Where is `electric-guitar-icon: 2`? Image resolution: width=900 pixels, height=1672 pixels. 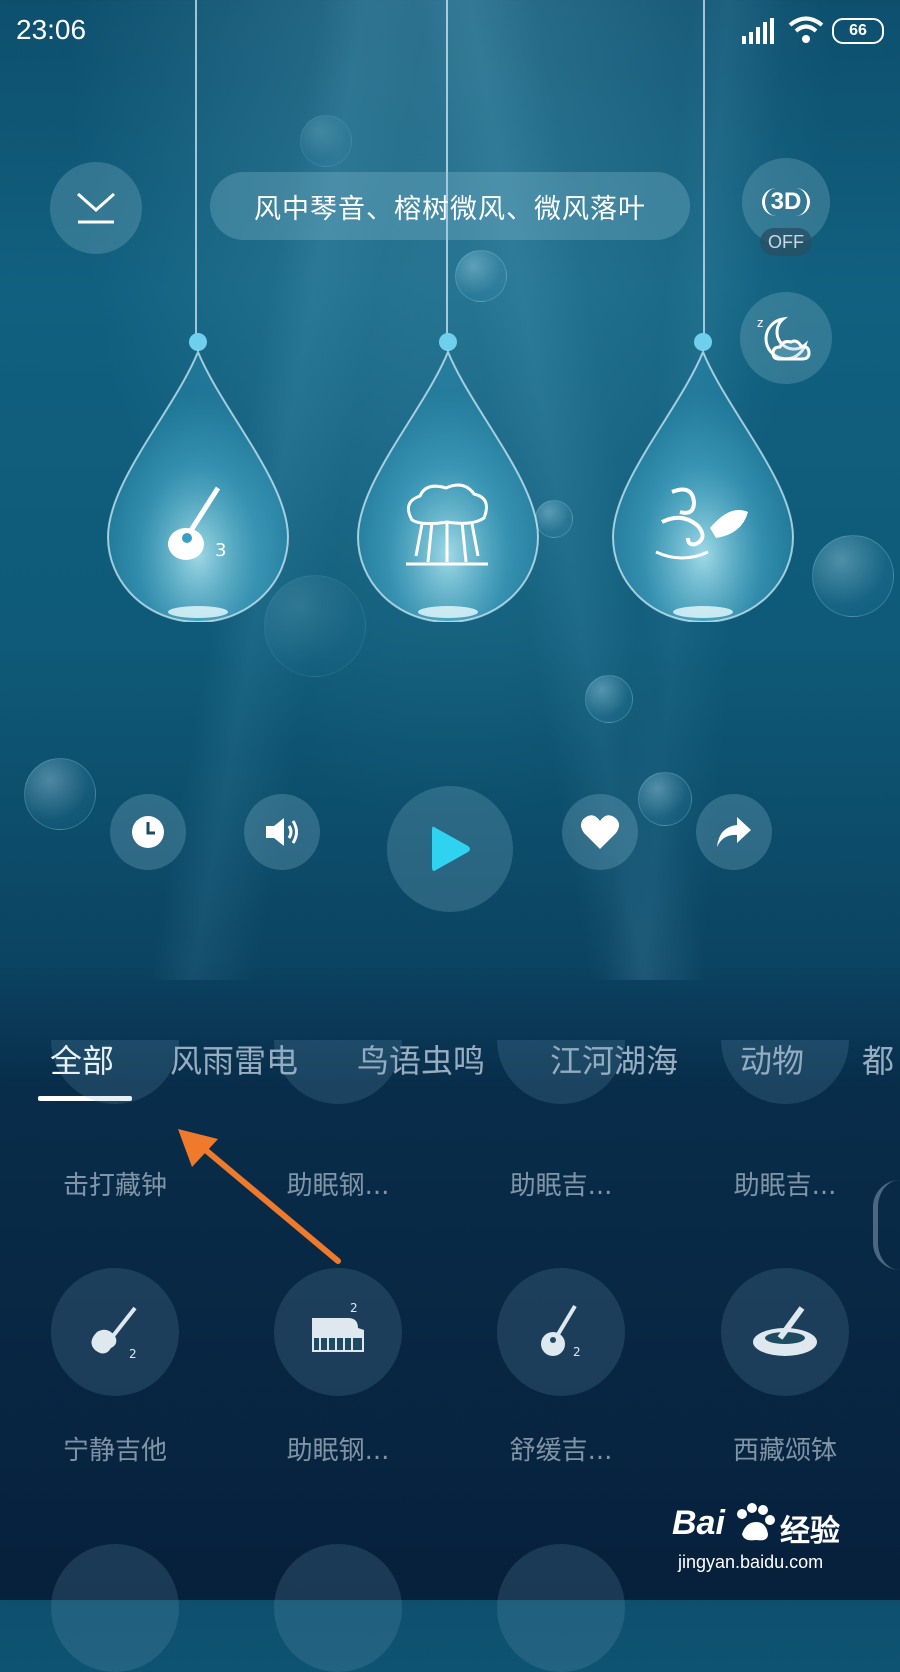
electric-guitar-icon: 2 is located at coordinates (114, 1333).